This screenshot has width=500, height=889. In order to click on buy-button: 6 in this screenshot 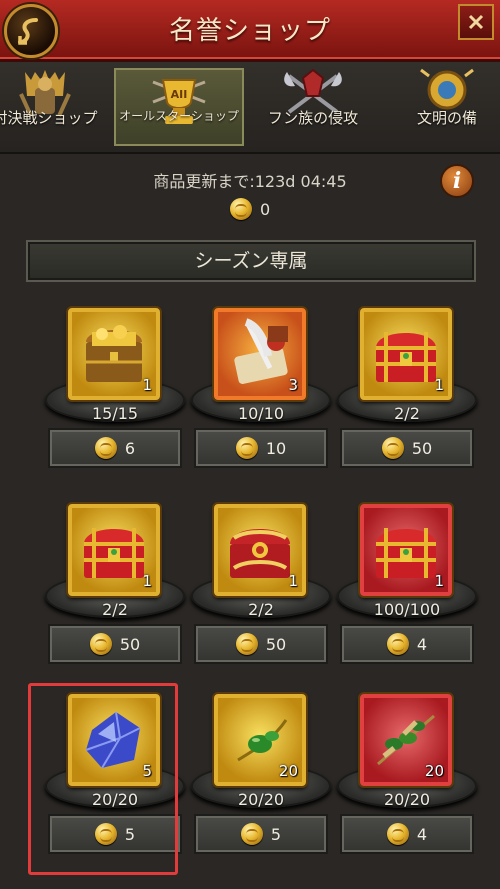, I will do `click(115, 448)`.